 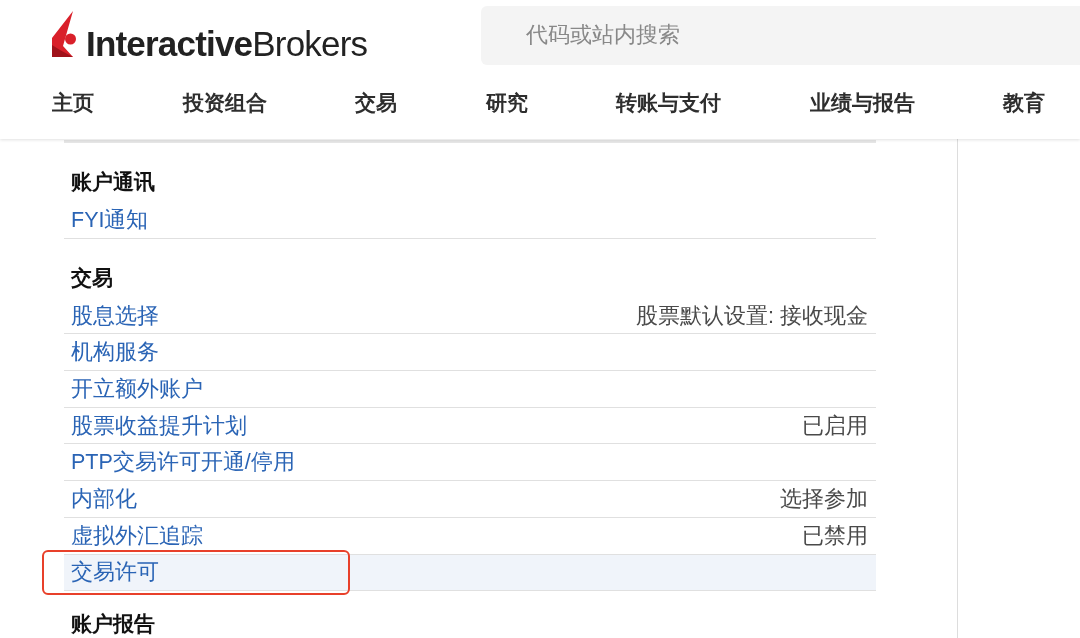 What do you see at coordinates (227, 43) in the screenshot?
I see `brand-name: InteractiveBrokers` at bounding box center [227, 43].